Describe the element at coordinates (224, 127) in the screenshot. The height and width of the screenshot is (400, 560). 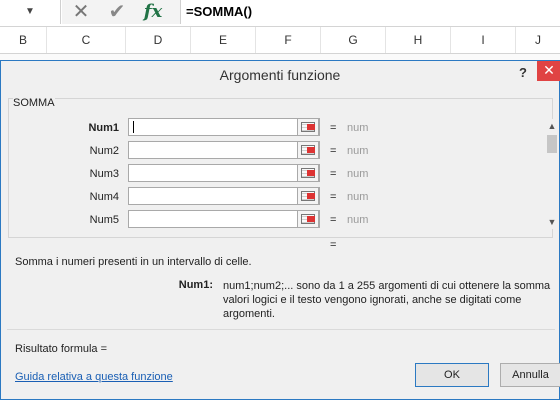
I see `num1-input` at that location.